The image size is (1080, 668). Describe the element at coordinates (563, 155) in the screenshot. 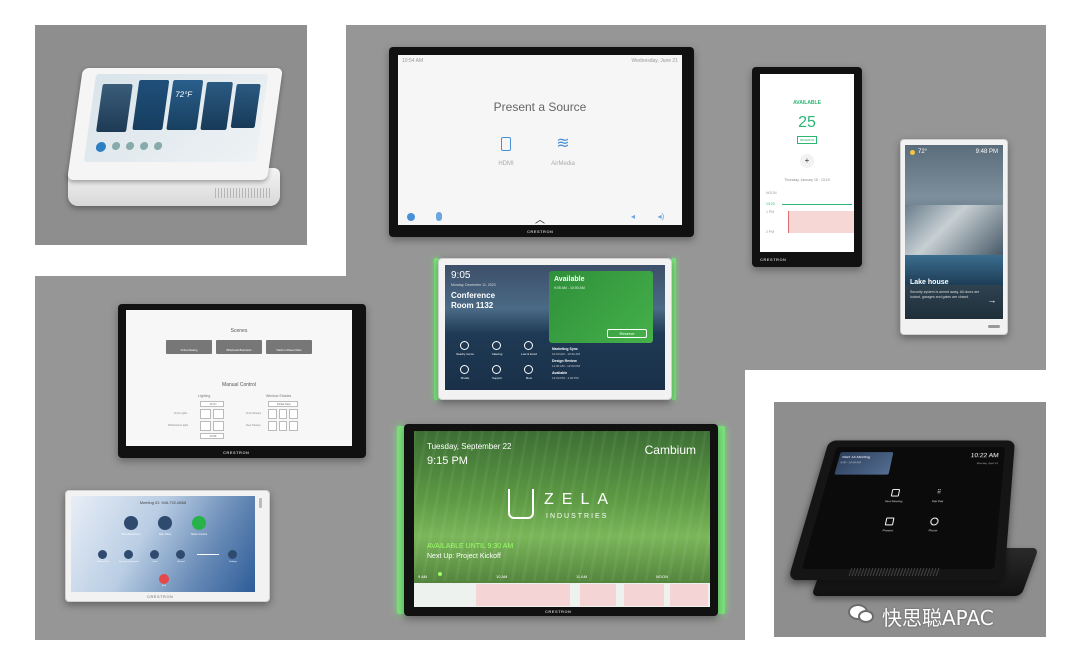

I see `source-airmedia: ≋ AirMedia` at that location.